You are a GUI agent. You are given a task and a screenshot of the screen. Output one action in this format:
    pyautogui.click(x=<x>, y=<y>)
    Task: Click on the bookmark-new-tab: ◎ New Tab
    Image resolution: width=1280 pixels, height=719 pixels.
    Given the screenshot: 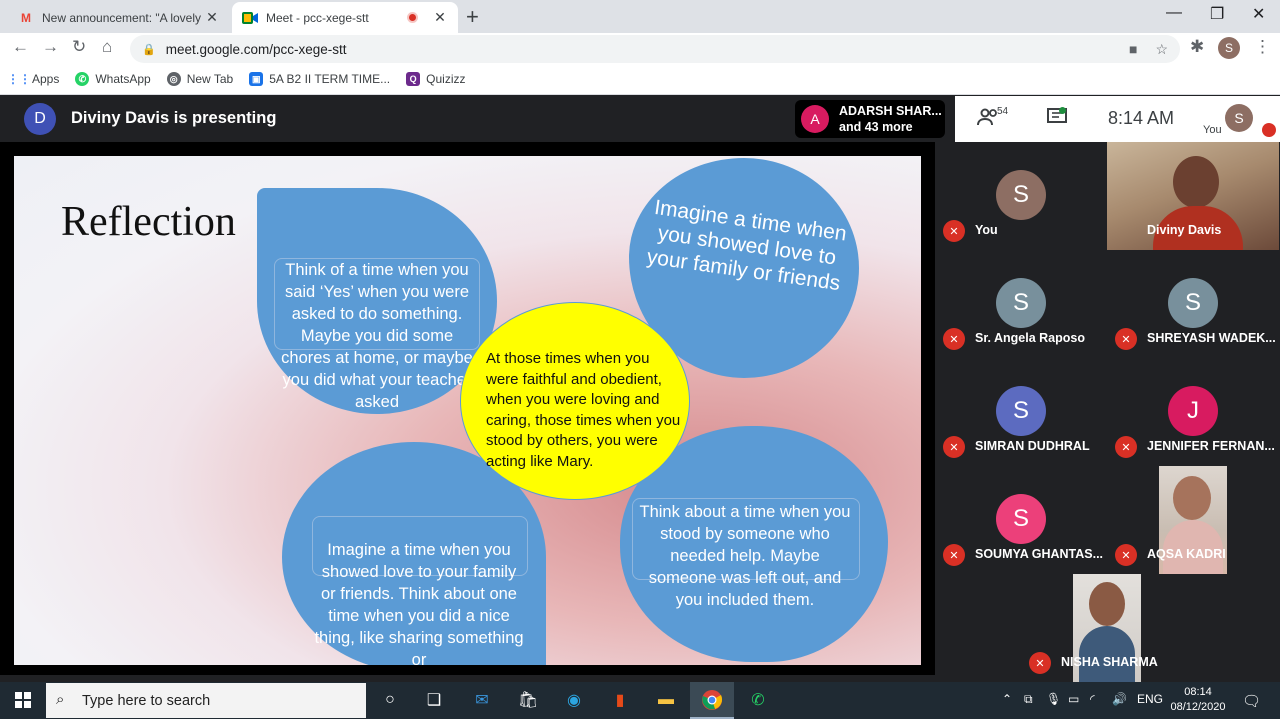 What is the action you would take?
    pyautogui.click(x=199, y=79)
    